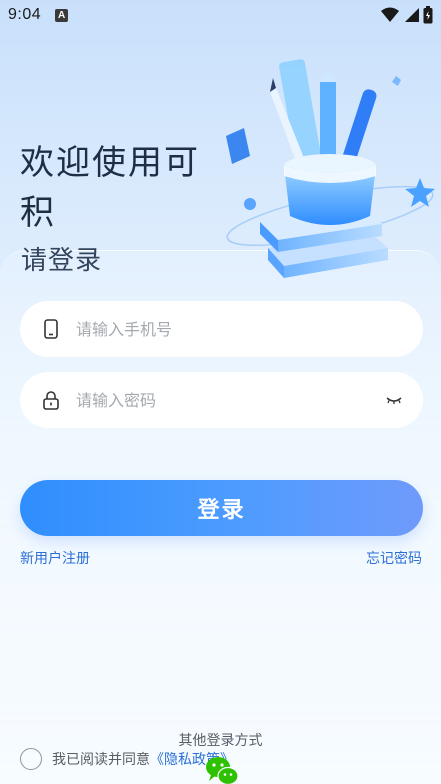  Describe the element at coordinates (221, 508) in the screenshot. I see `login-button: 登录` at that location.